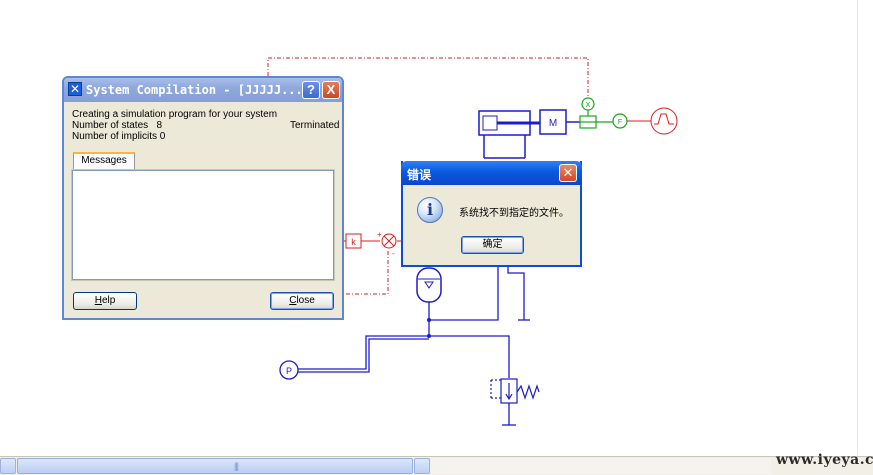 The height and width of the screenshot is (475, 873). What do you see at coordinates (824, 460) in the screenshot?
I see `watermark: www.iyeya.cn` at bounding box center [824, 460].